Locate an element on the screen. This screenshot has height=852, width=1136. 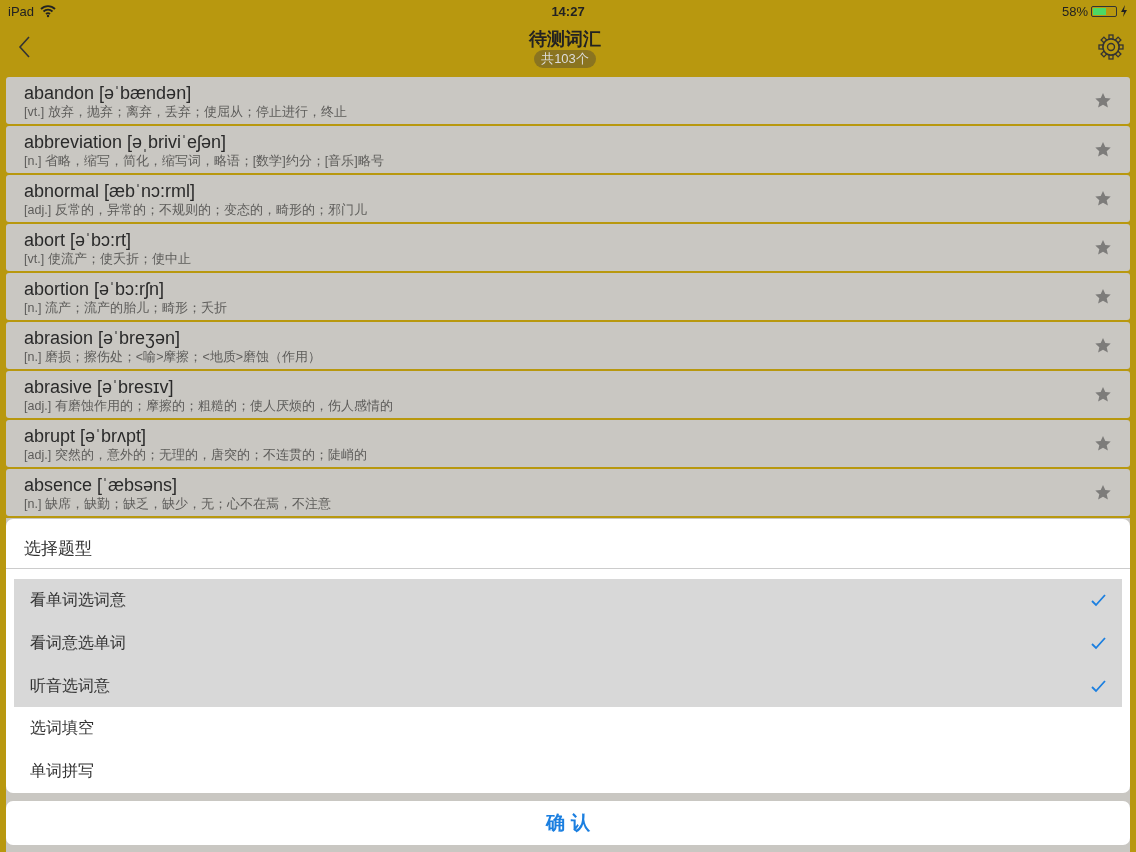
device-name: iPad is located at coordinates (21, 11).